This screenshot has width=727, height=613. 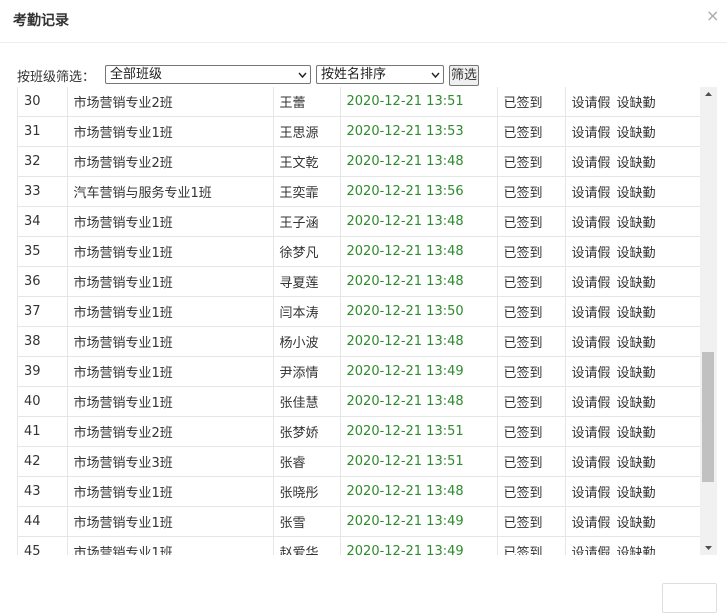 What do you see at coordinates (307, 311) in the screenshot?
I see `student-name: 闫本涛` at bounding box center [307, 311].